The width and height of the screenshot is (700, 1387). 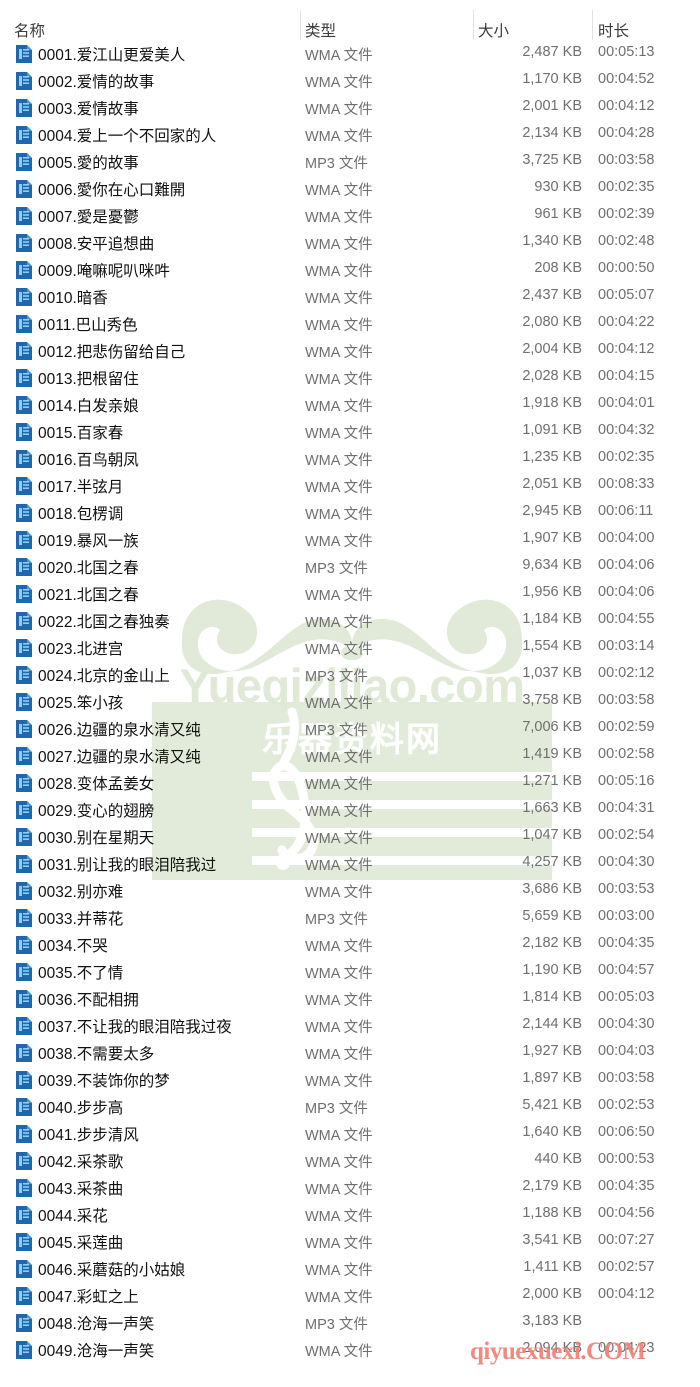 I want to click on file-row: 0006.愛你在心口難開 WMA 文件 930 KB 00:02:35, so click(x=350, y=188).